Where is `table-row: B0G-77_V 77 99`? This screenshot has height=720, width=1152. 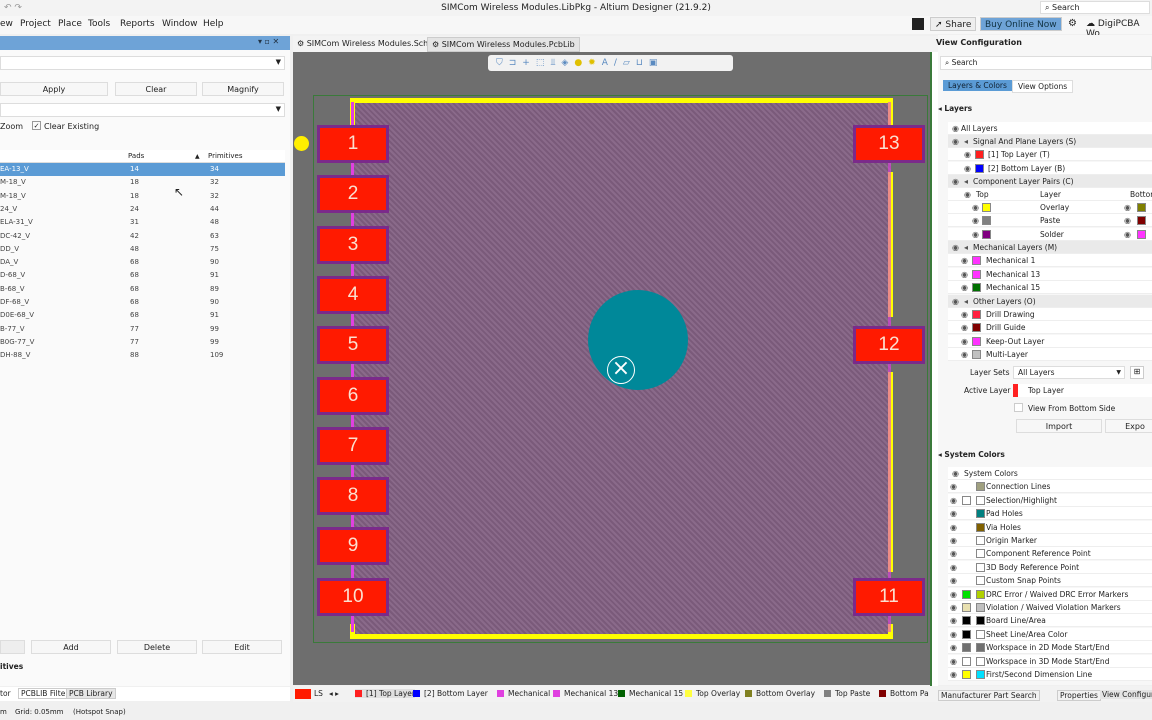
table-row: B0G-77_V 77 99 is located at coordinates (142, 342).